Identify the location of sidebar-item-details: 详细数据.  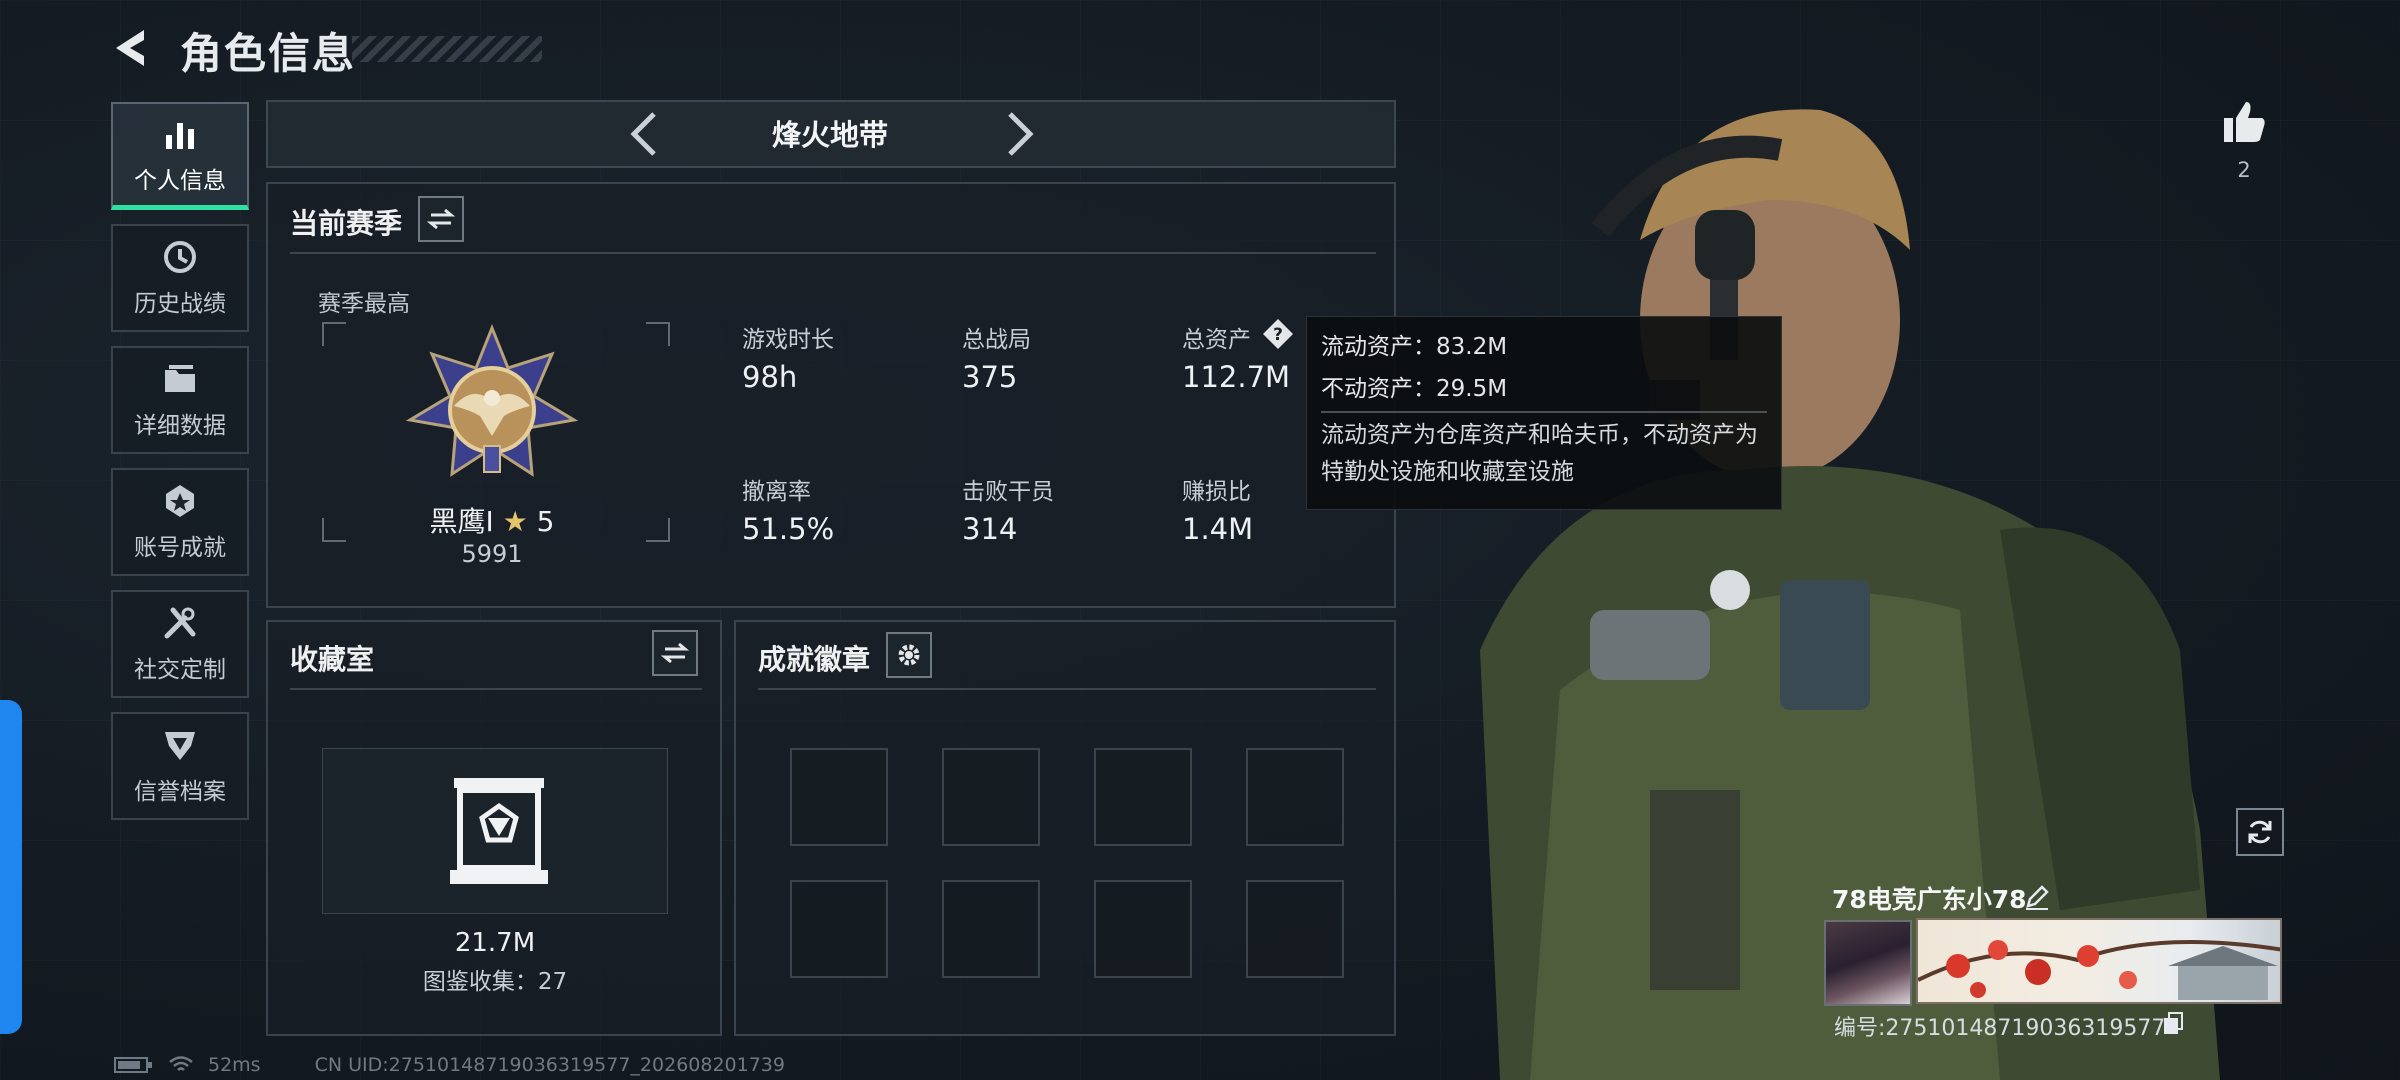
(180, 400).